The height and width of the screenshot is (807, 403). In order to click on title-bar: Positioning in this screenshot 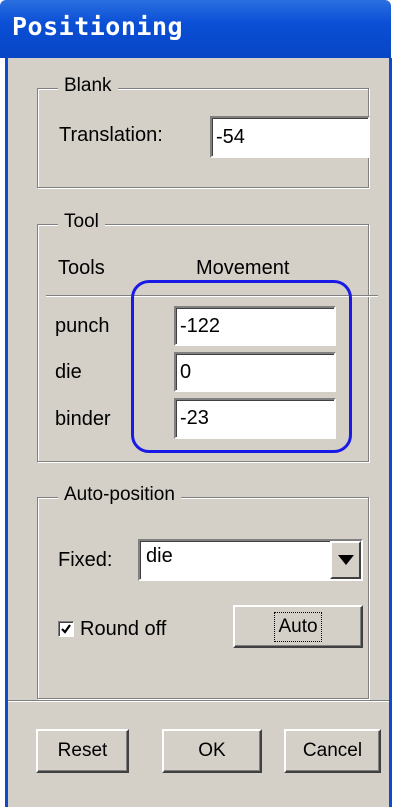, I will do `click(195, 29)`.